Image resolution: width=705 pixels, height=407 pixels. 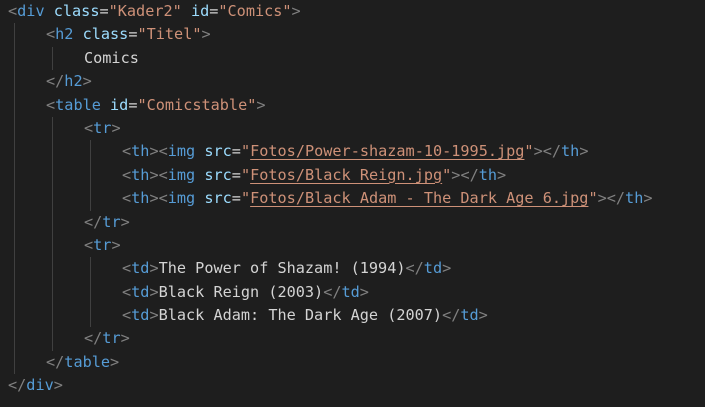 I want to click on attribute-value: "Comicstable", so click(x=197, y=104).